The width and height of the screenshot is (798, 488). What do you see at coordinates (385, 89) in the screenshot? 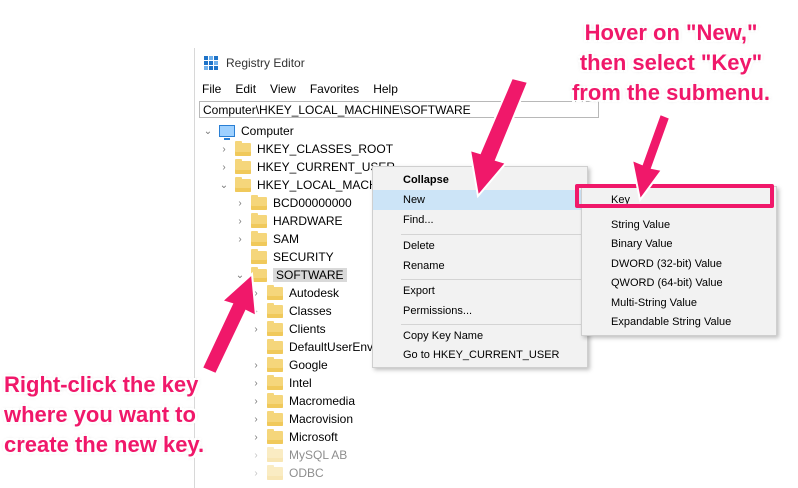
I see `menu-help: Help` at bounding box center [385, 89].